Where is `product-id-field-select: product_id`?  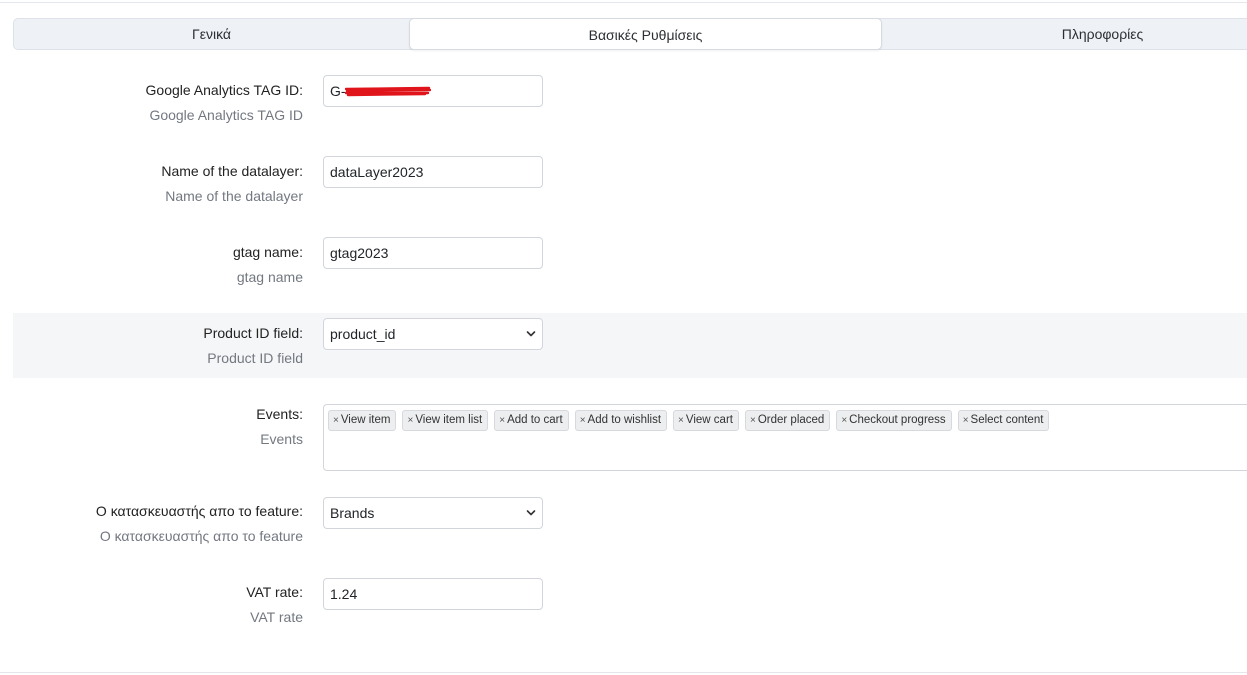 product-id-field-select: product_id is located at coordinates (433, 334).